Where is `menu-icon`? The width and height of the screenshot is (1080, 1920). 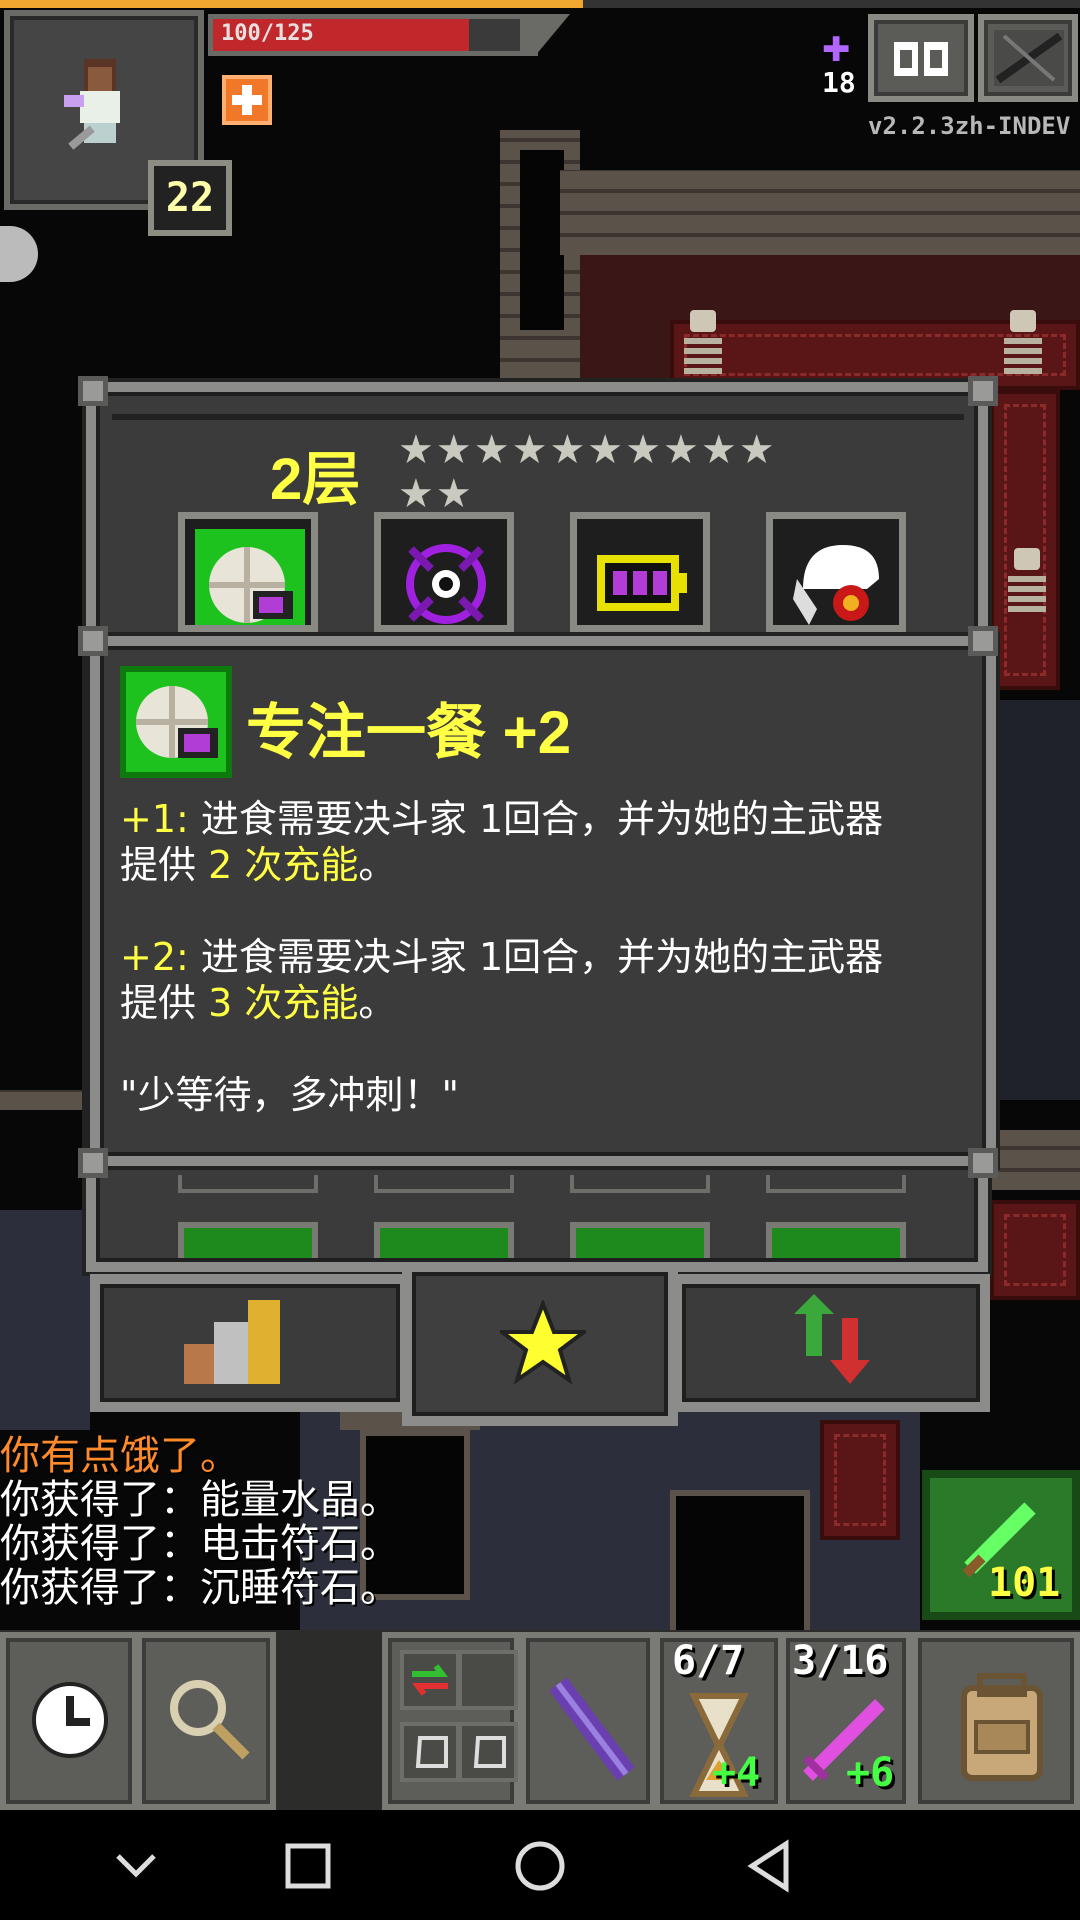 menu-icon is located at coordinates (1029, 58).